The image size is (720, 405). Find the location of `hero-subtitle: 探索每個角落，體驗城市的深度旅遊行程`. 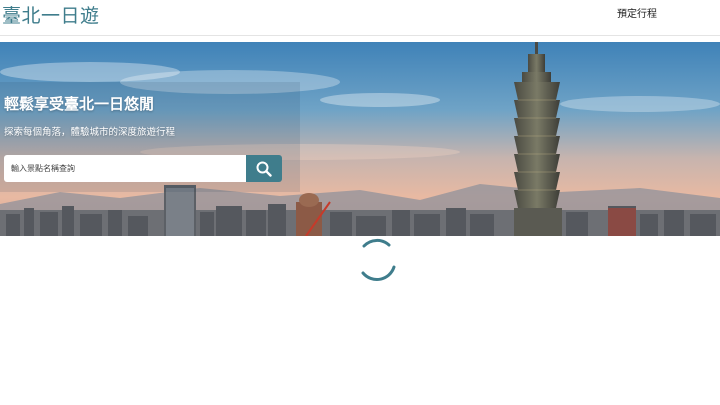

hero-subtitle: 探索每個角落，體驗城市的深度旅遊行程 is located at coordinates (90, 132).